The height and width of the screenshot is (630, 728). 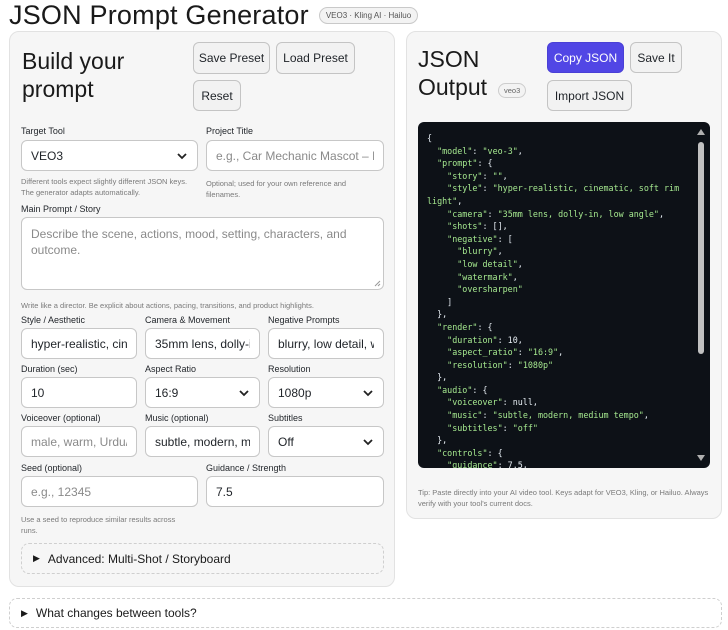 I want to click on json-output-scrollbar, so click(x=701, y=295).